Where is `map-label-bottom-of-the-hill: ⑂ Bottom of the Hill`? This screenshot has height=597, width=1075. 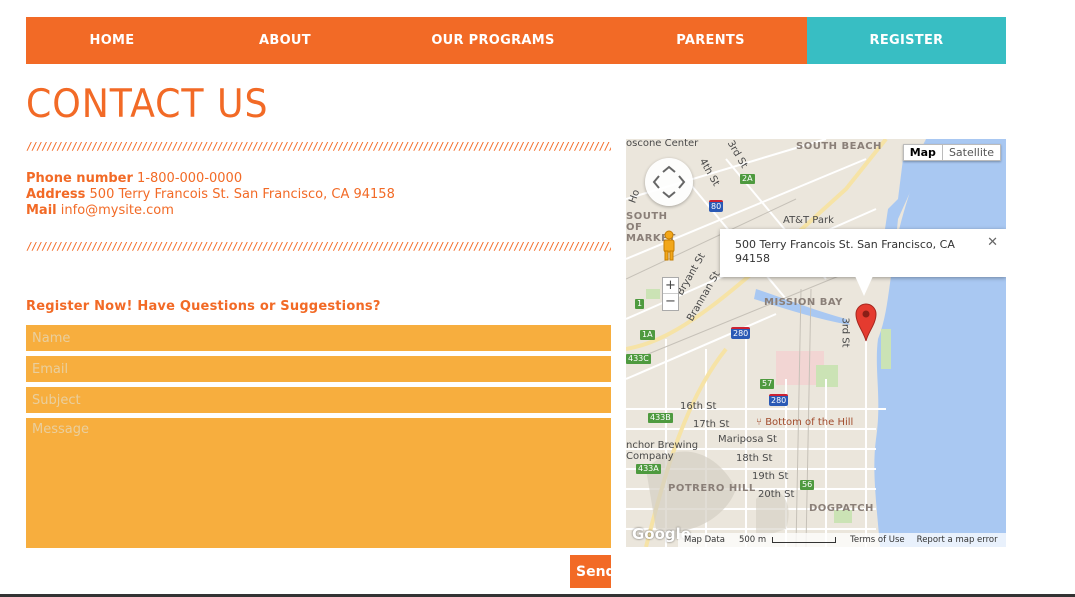 map-label-bottom-of-the-hill: ⑂ Bottom of the Hill is located at coordinates (805, 422).